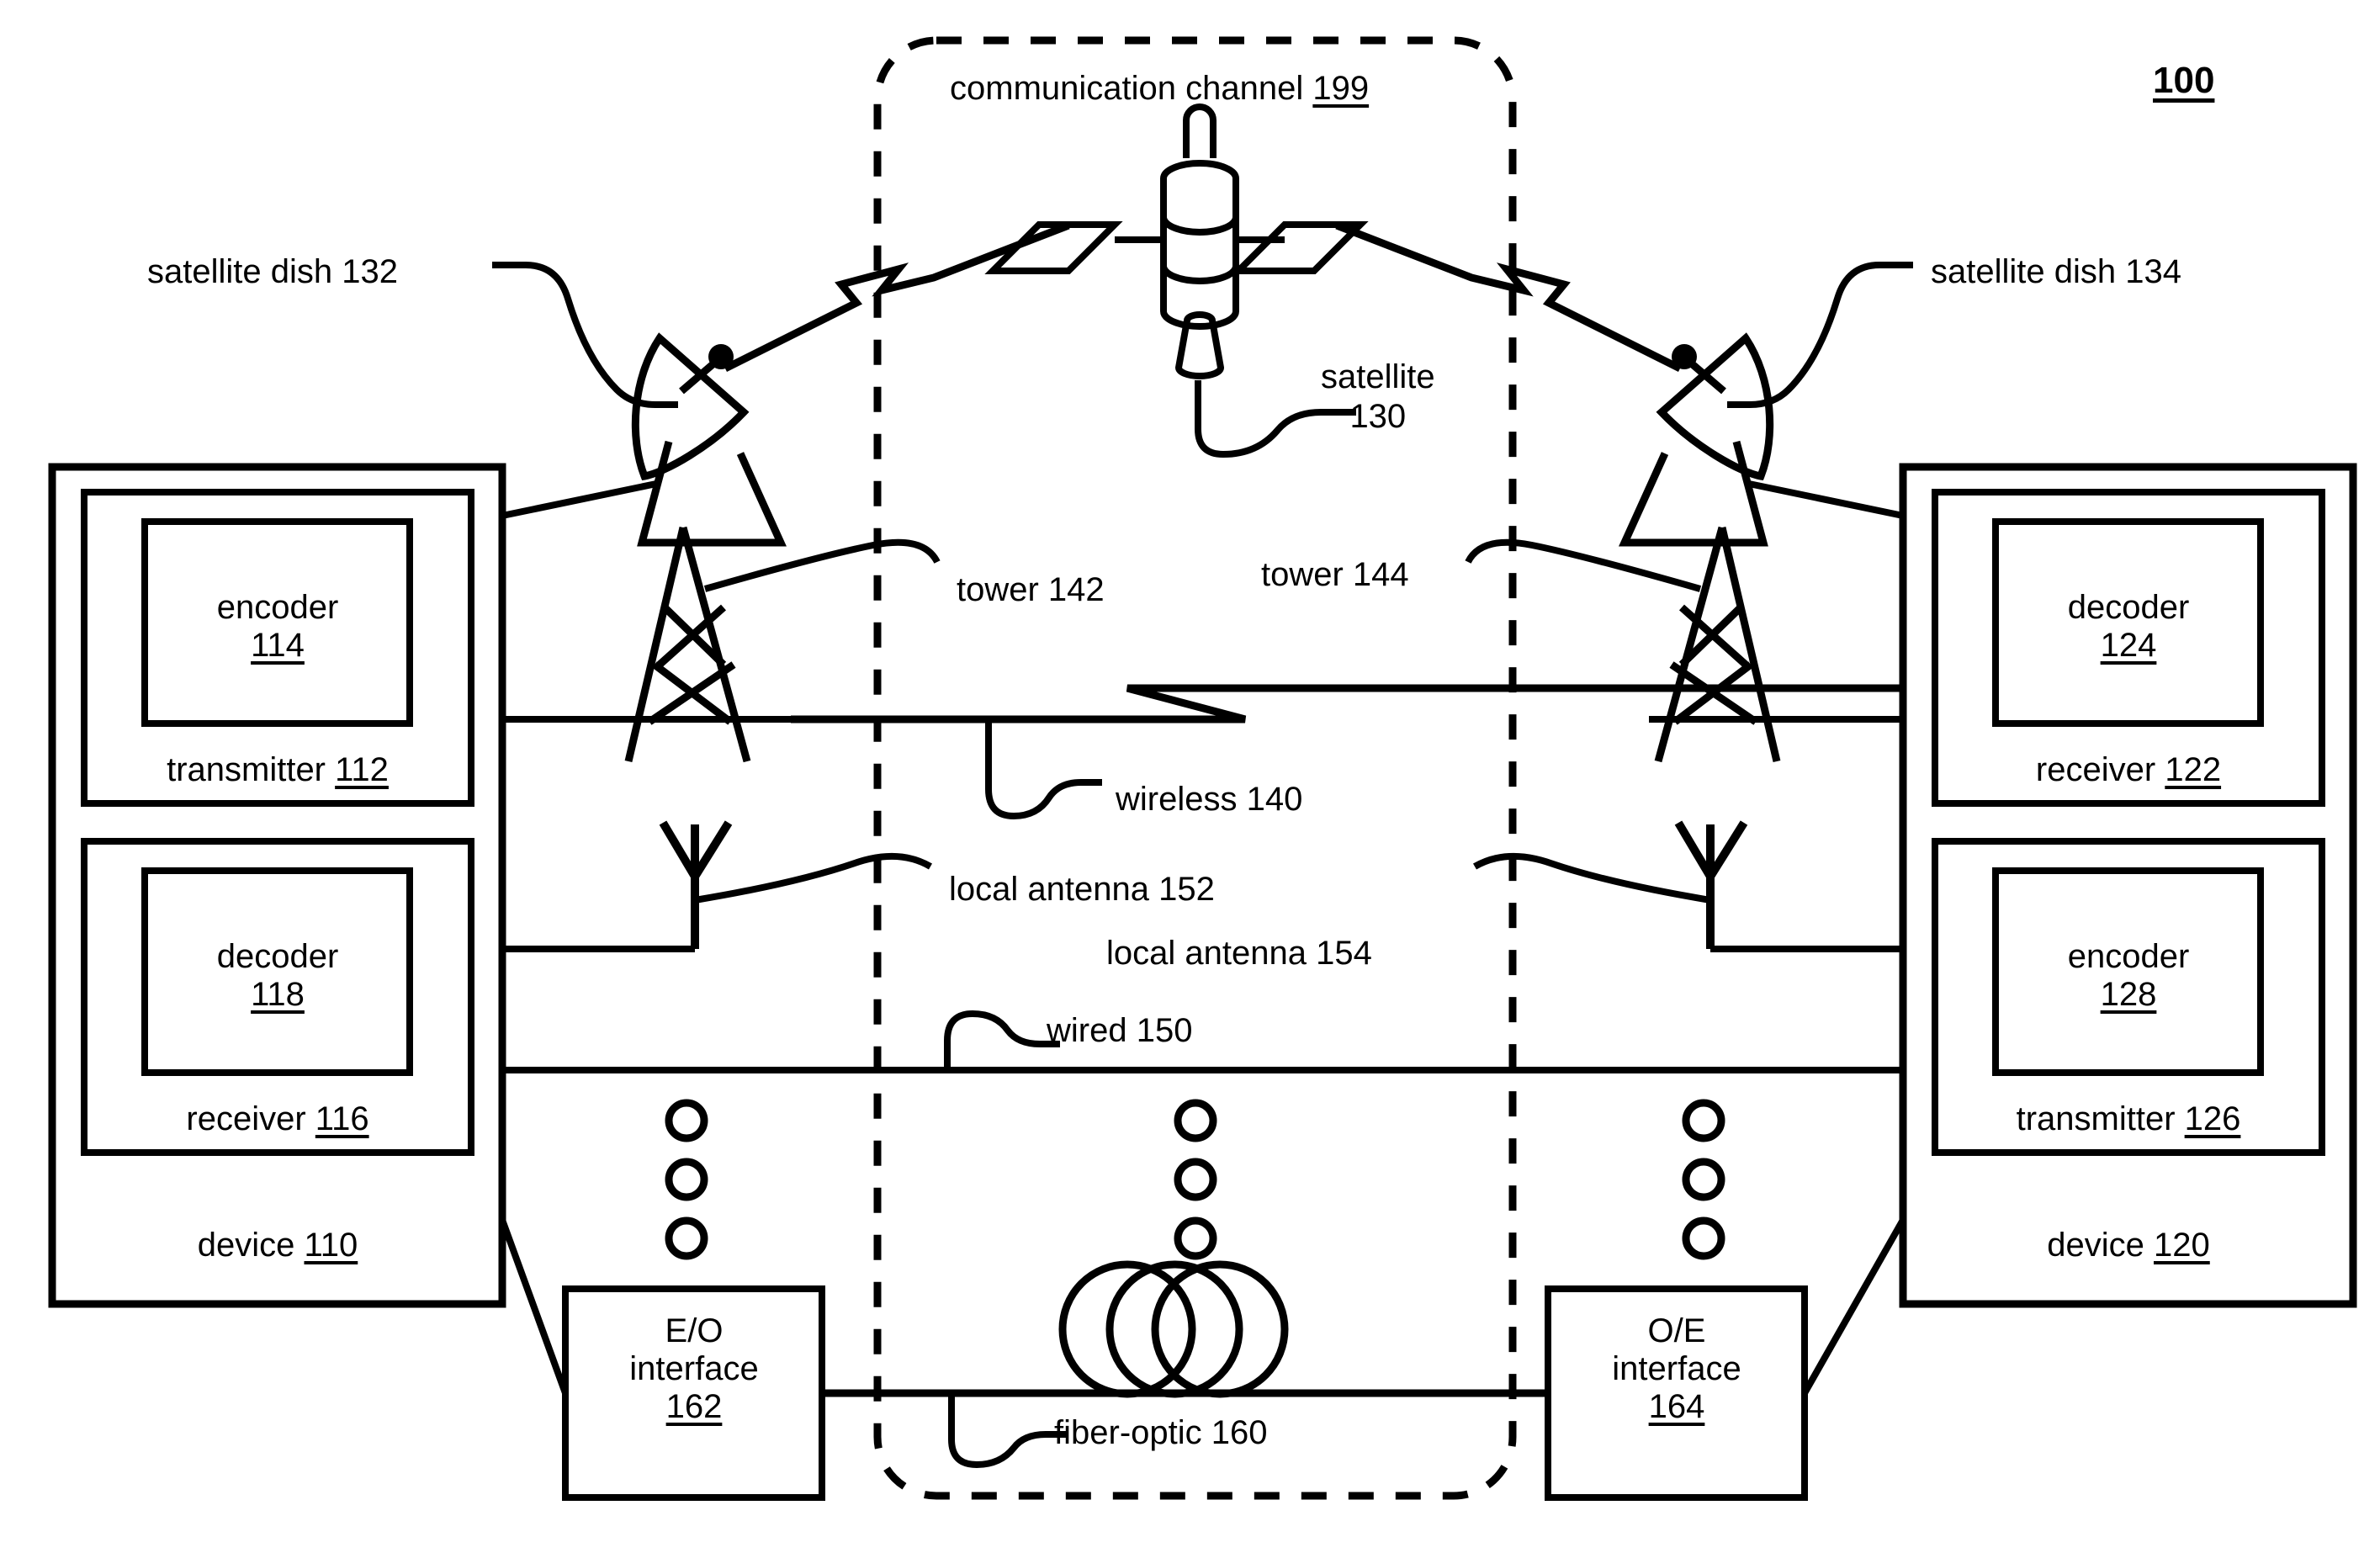 The image size is (2380, 1553). I want to click on decoder-124-label: decoder 124, so click(2129, 627).